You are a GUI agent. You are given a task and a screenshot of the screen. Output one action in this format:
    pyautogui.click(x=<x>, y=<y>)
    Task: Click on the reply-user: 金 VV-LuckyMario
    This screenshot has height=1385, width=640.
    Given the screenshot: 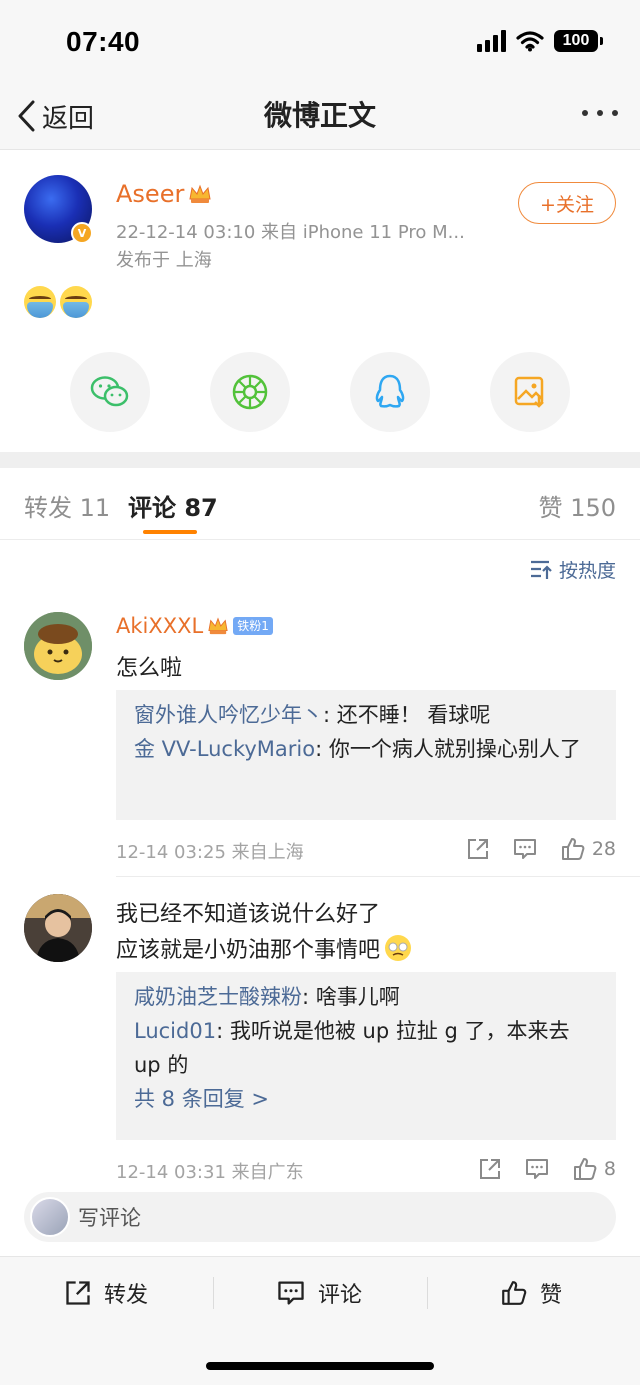 What is the action you would take?
    pyautogui.click(x=224, y=749)
    